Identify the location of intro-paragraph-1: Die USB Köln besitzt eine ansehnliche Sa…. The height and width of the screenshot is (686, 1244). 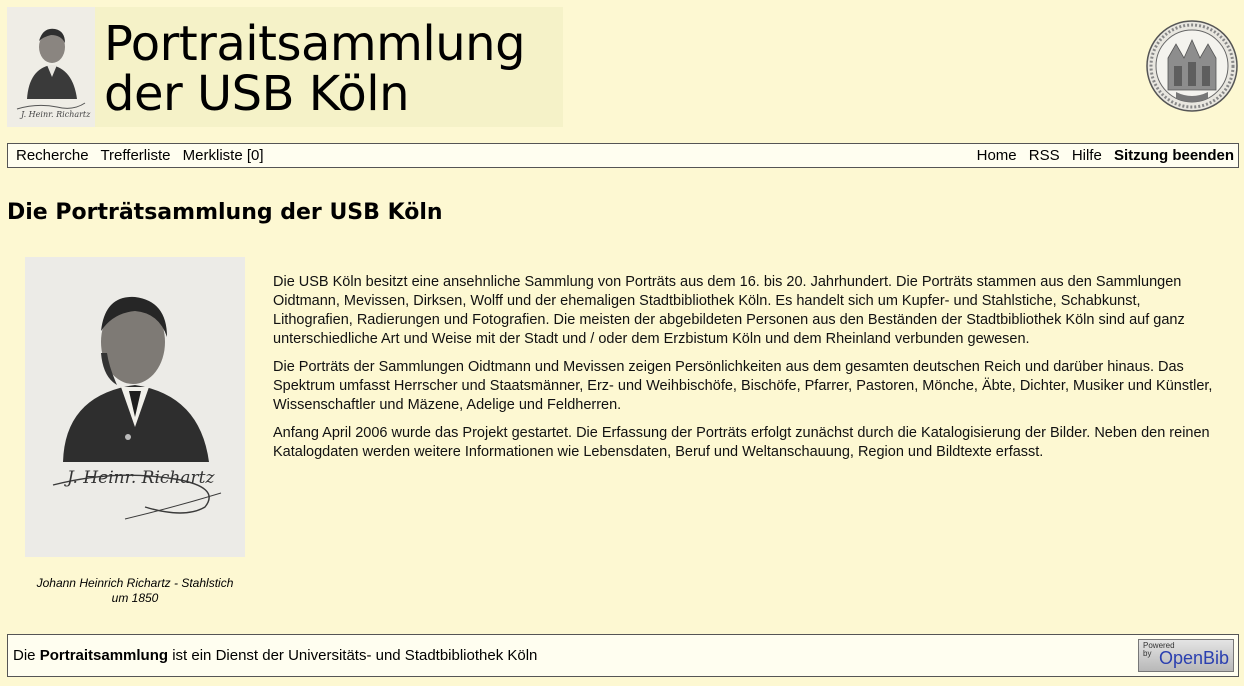
(729, 310).